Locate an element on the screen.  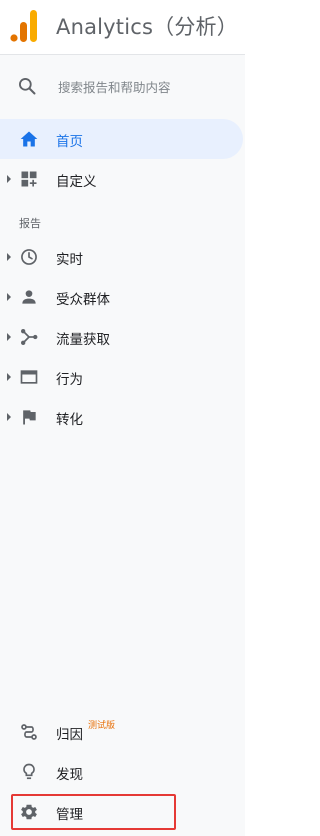
sidebar-item-realtime: 实时 is located at coordinates (122, 257).